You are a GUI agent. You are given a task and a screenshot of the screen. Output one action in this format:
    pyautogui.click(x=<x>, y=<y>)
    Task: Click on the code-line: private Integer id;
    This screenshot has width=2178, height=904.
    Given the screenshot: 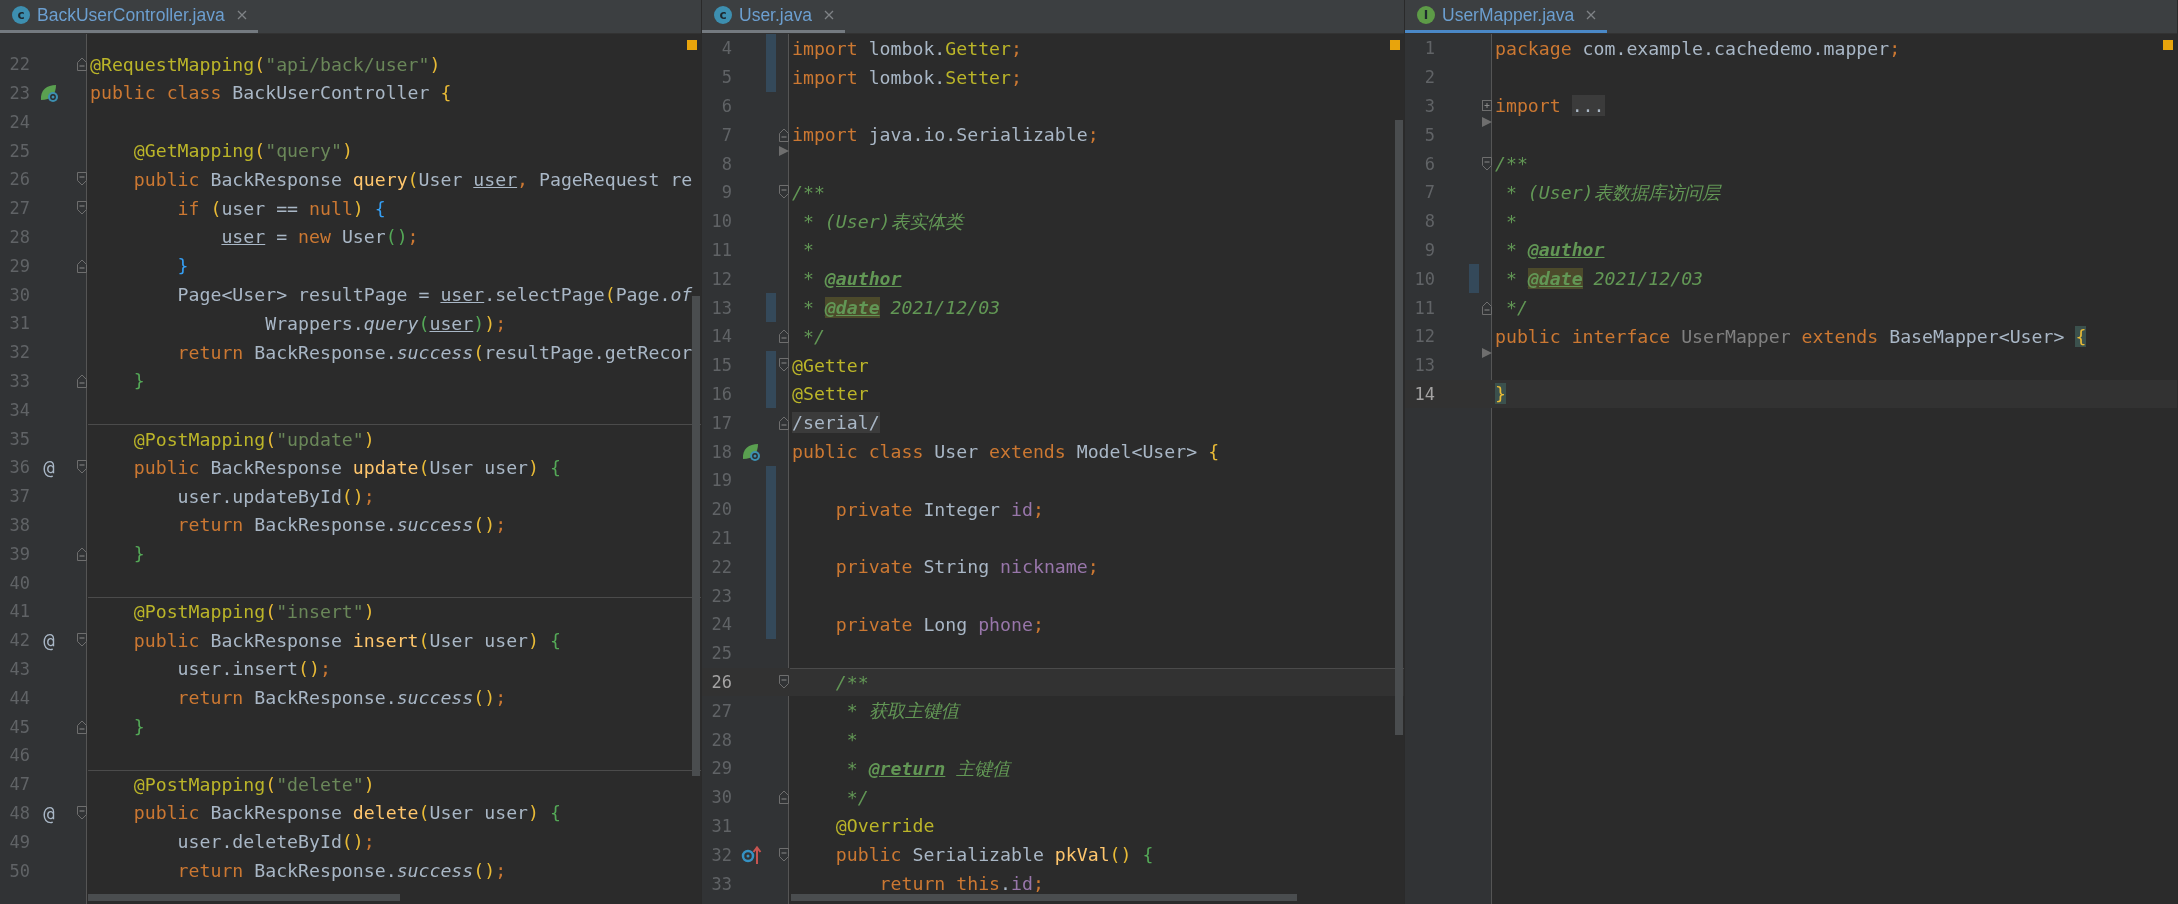 What is the action you would take?
    pyautogui.click(x=939, y=509)
    